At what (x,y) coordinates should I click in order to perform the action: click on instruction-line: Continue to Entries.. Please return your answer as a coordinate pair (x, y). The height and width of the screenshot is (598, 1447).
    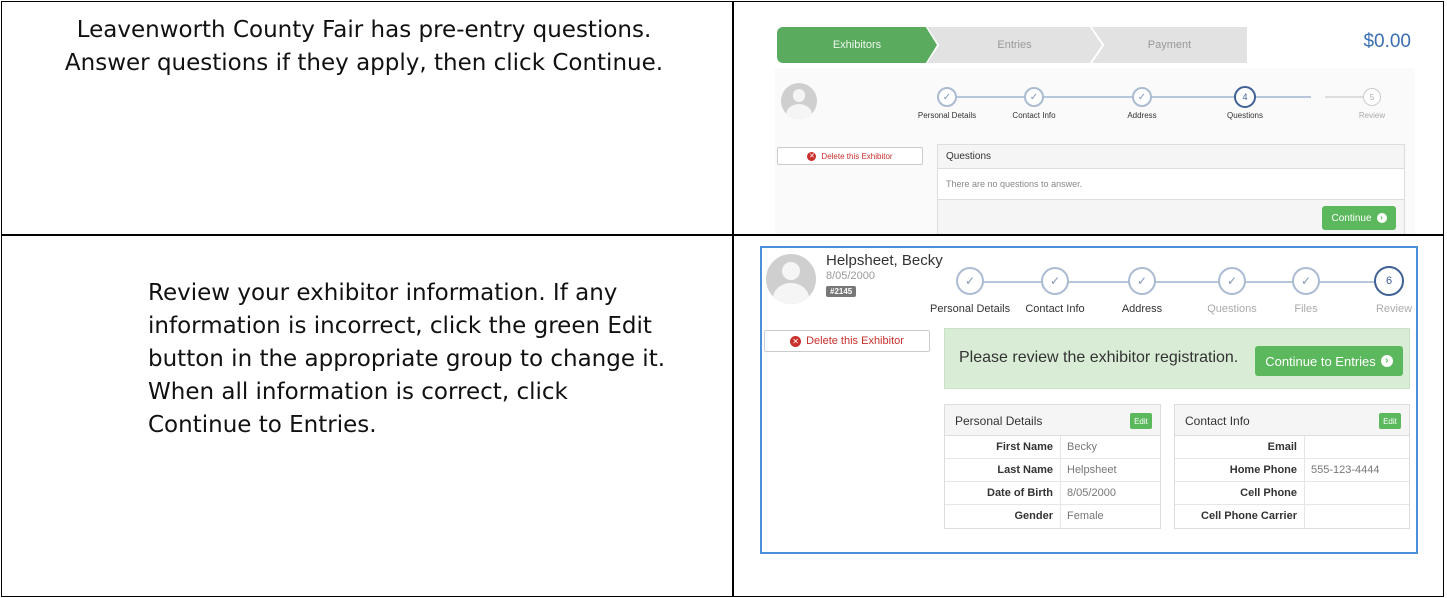
    Looking at the image, I should click on (262, 425).